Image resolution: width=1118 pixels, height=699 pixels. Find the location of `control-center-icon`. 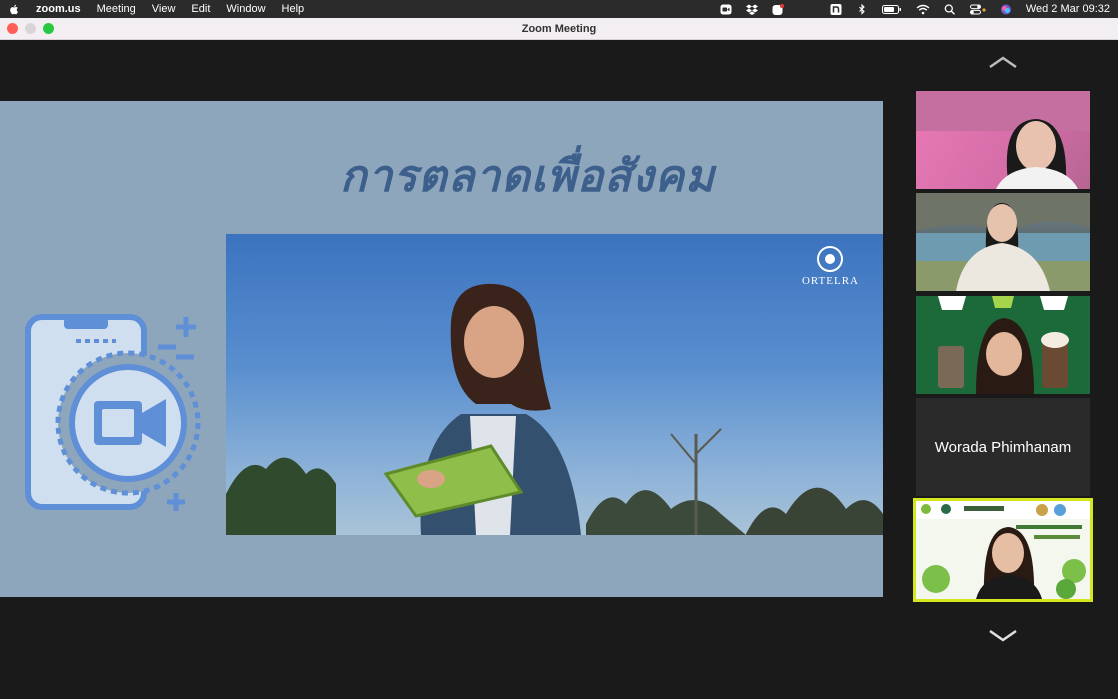

control-center-icon is located at coordinates (977, 9).